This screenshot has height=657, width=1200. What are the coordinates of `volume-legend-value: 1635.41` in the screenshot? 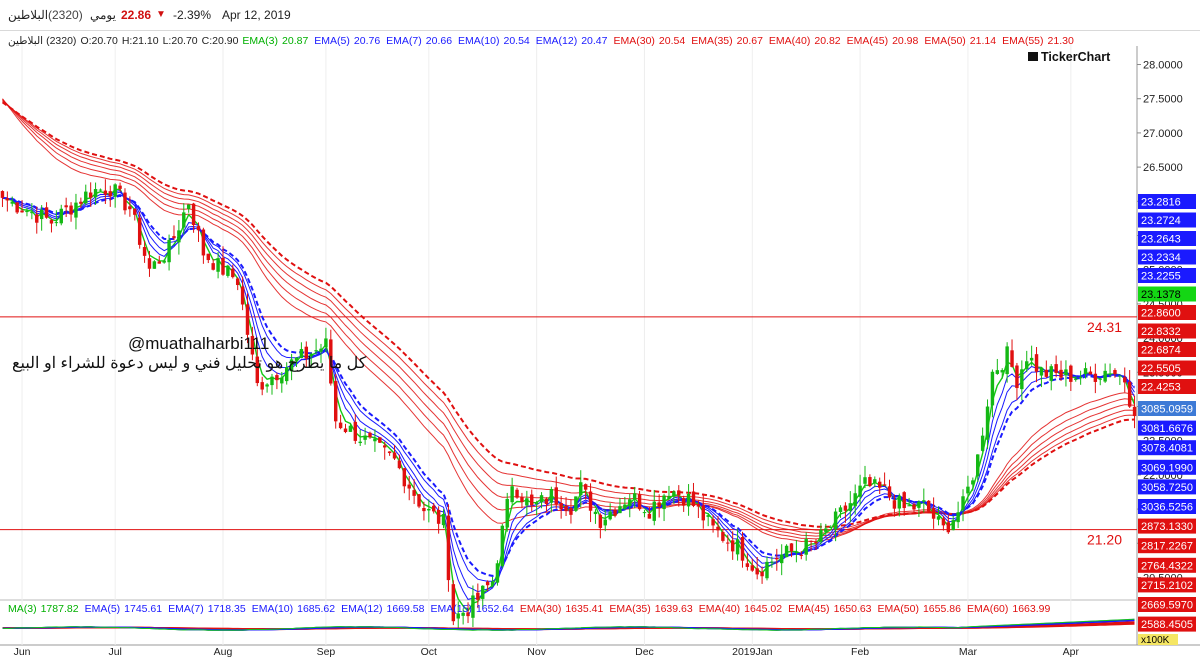 It's located at (584, 609).